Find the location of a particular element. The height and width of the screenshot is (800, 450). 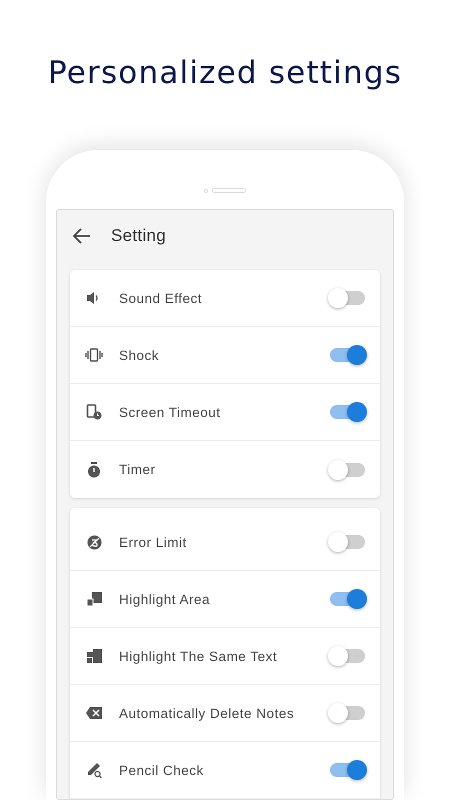

backspace-icon is located at coordinates (94, 713).